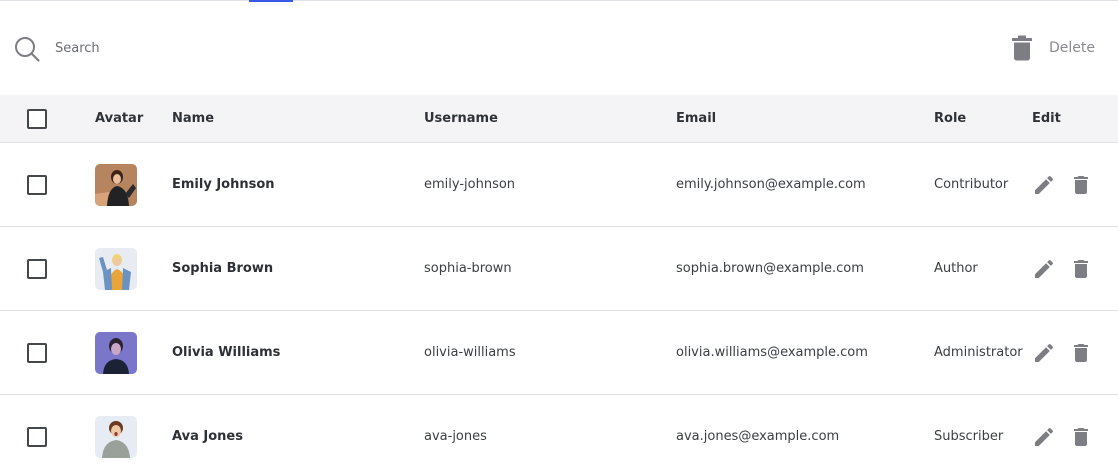  Describe the element at coordinates (27, 49) in the screenshot. I see `search-icon` at that location.